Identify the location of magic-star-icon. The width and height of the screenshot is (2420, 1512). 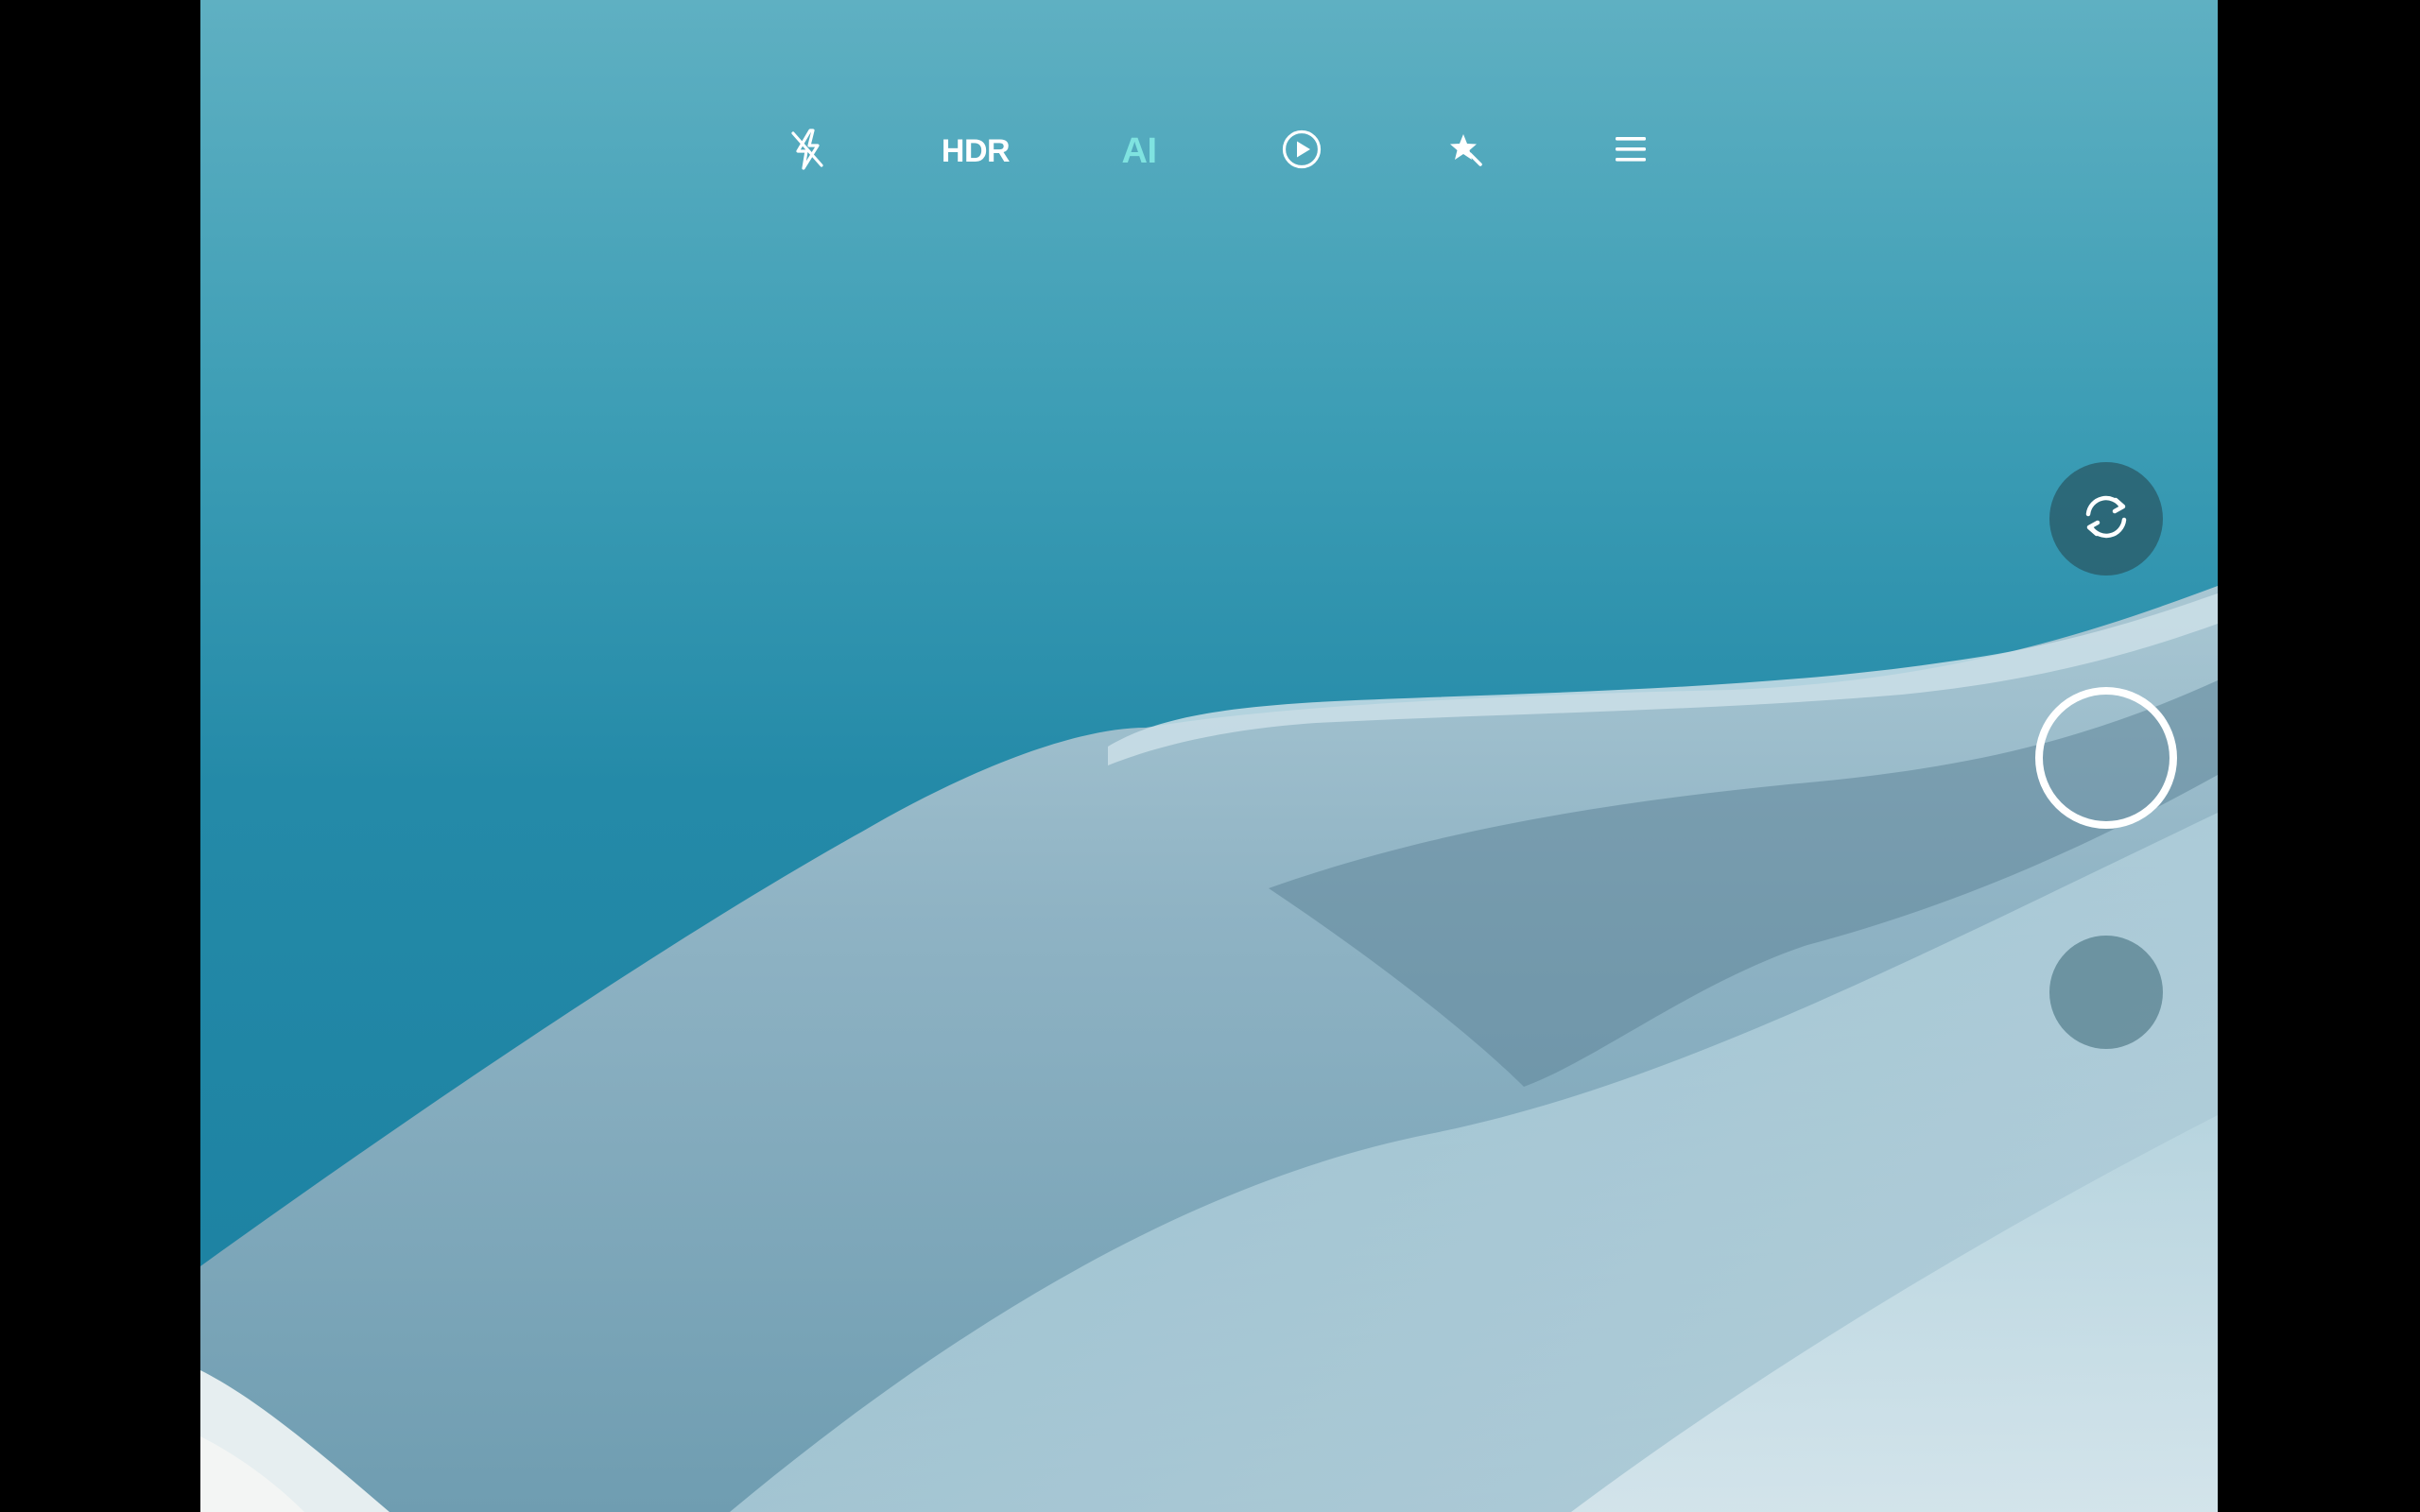
(1465, 152).